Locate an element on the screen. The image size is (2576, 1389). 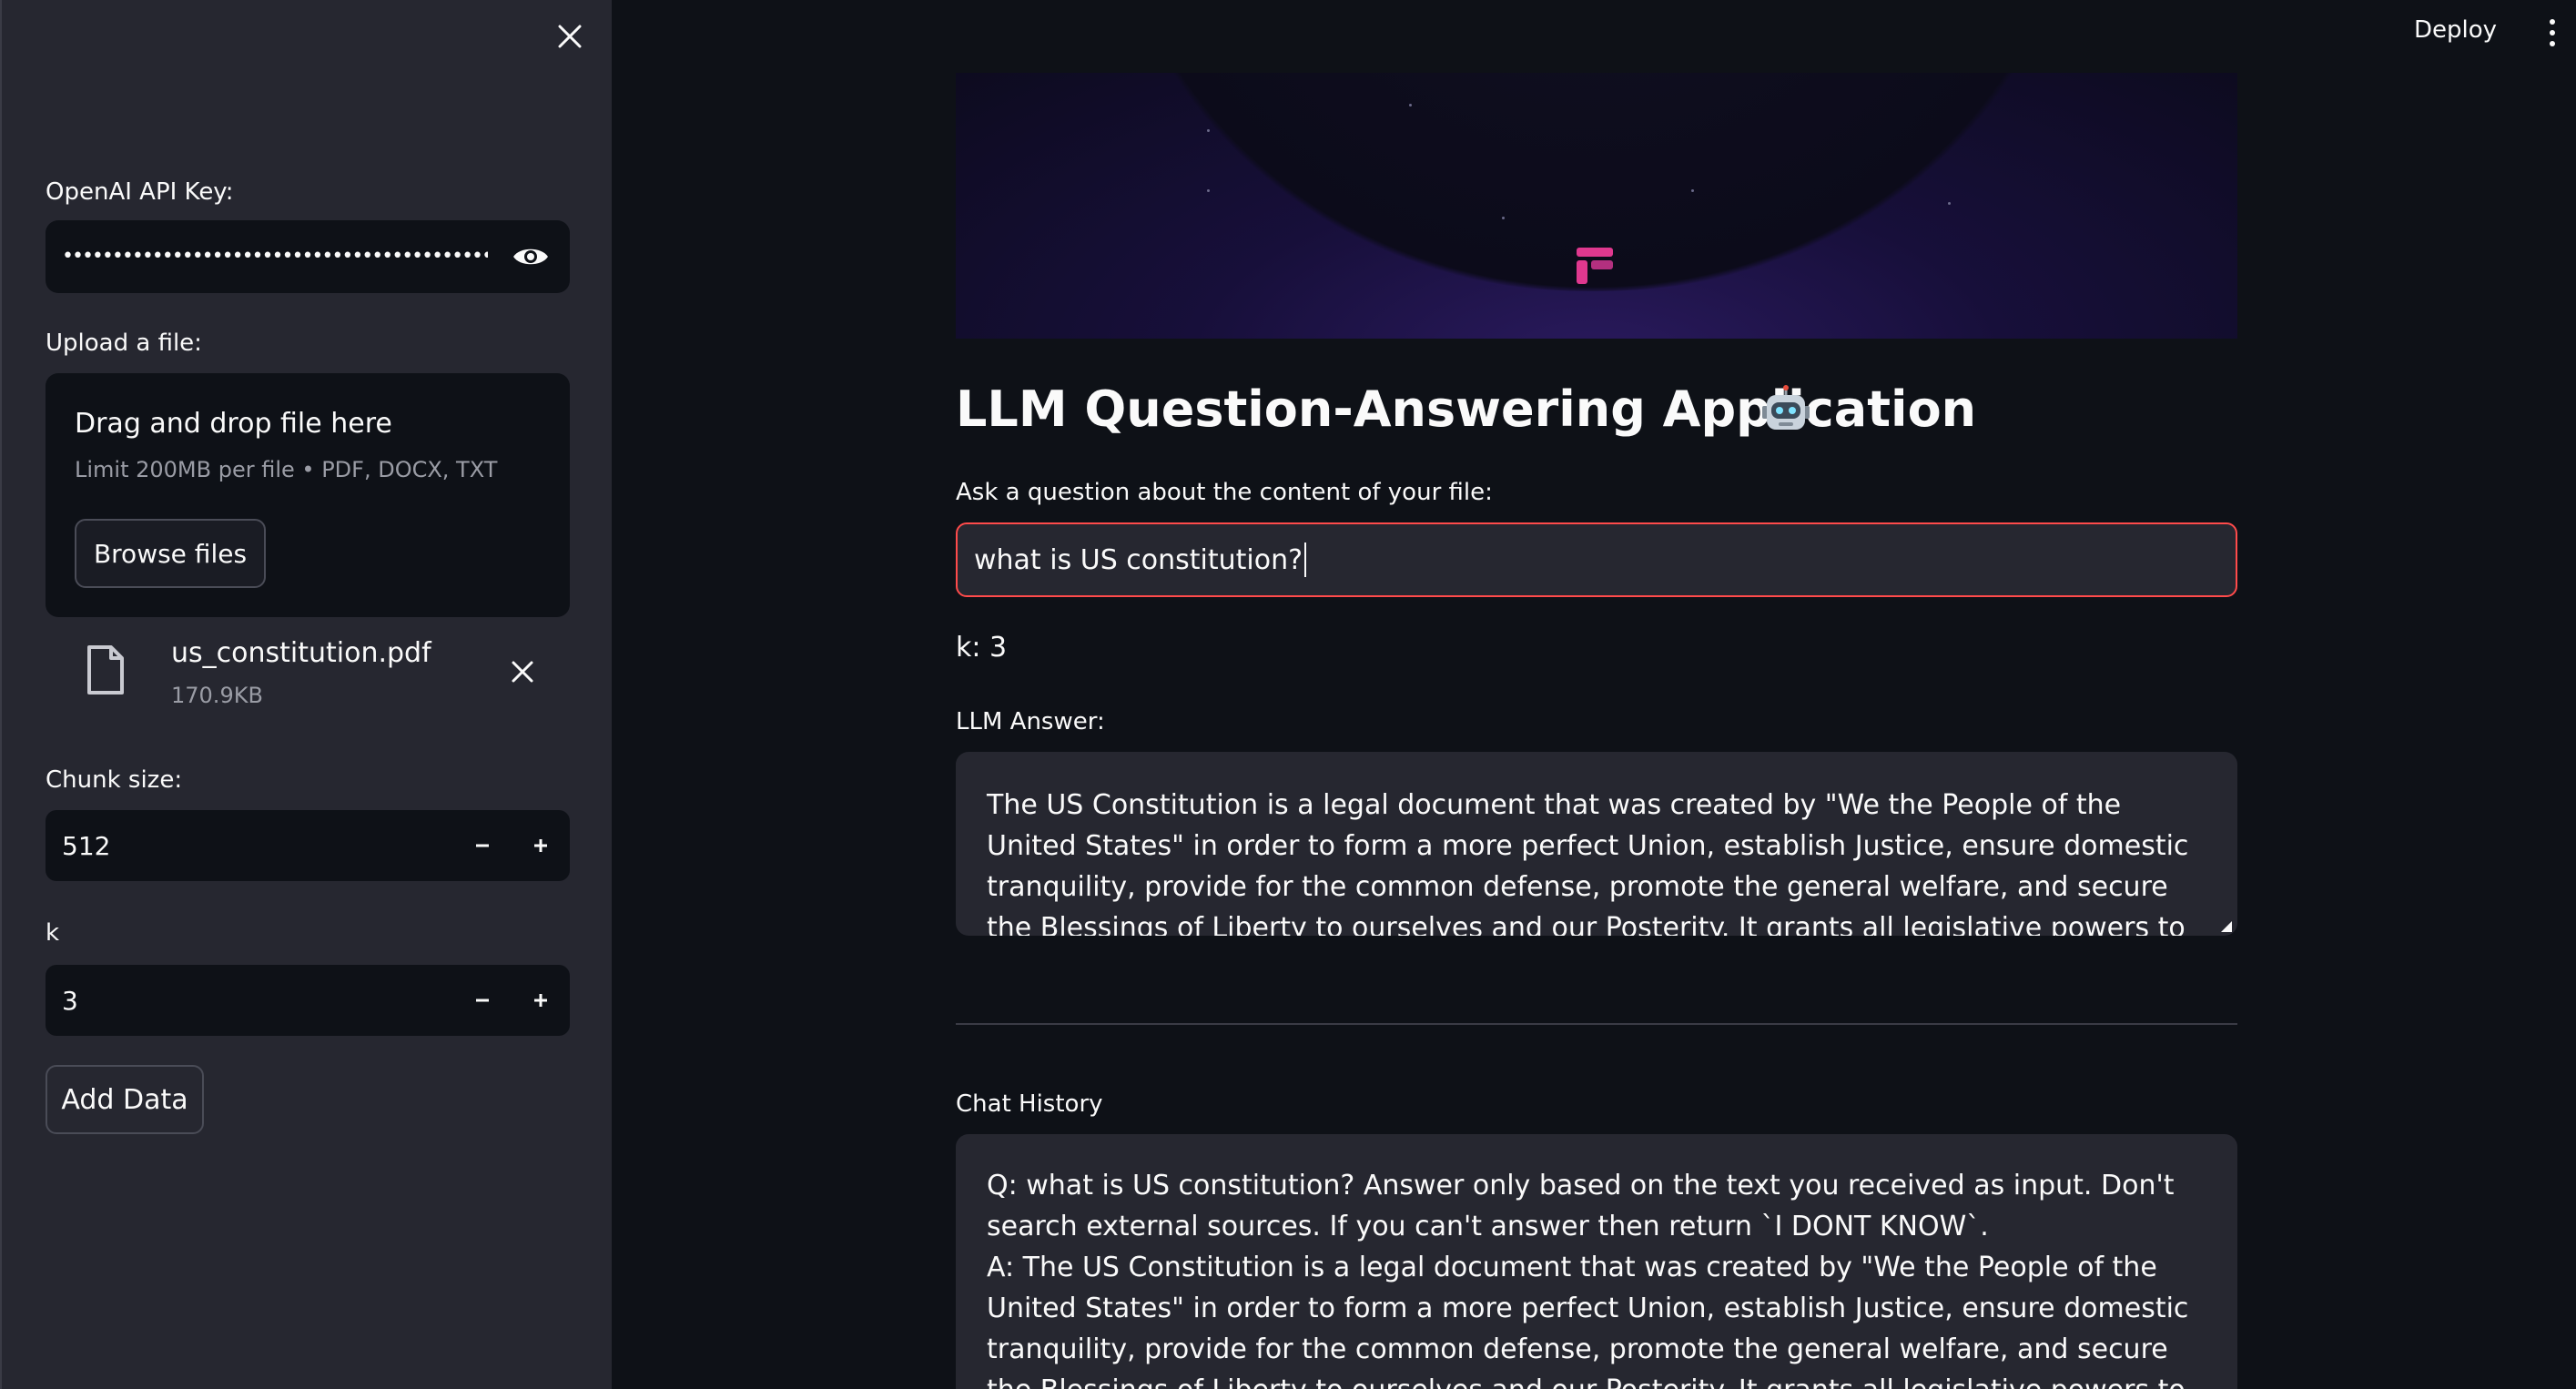
deploy-button: Deploy is located at coordinates (2455, 30).